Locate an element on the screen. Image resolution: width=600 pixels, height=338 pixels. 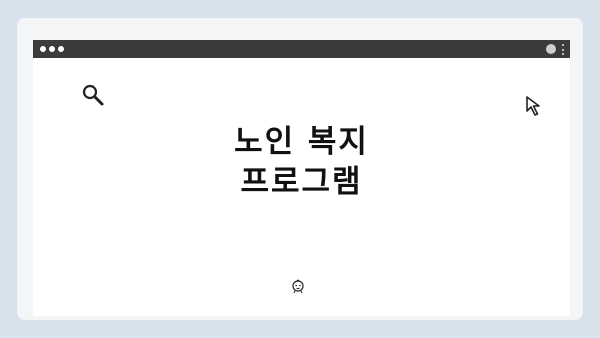
cursor-icon is located at coordinates (533, 106).